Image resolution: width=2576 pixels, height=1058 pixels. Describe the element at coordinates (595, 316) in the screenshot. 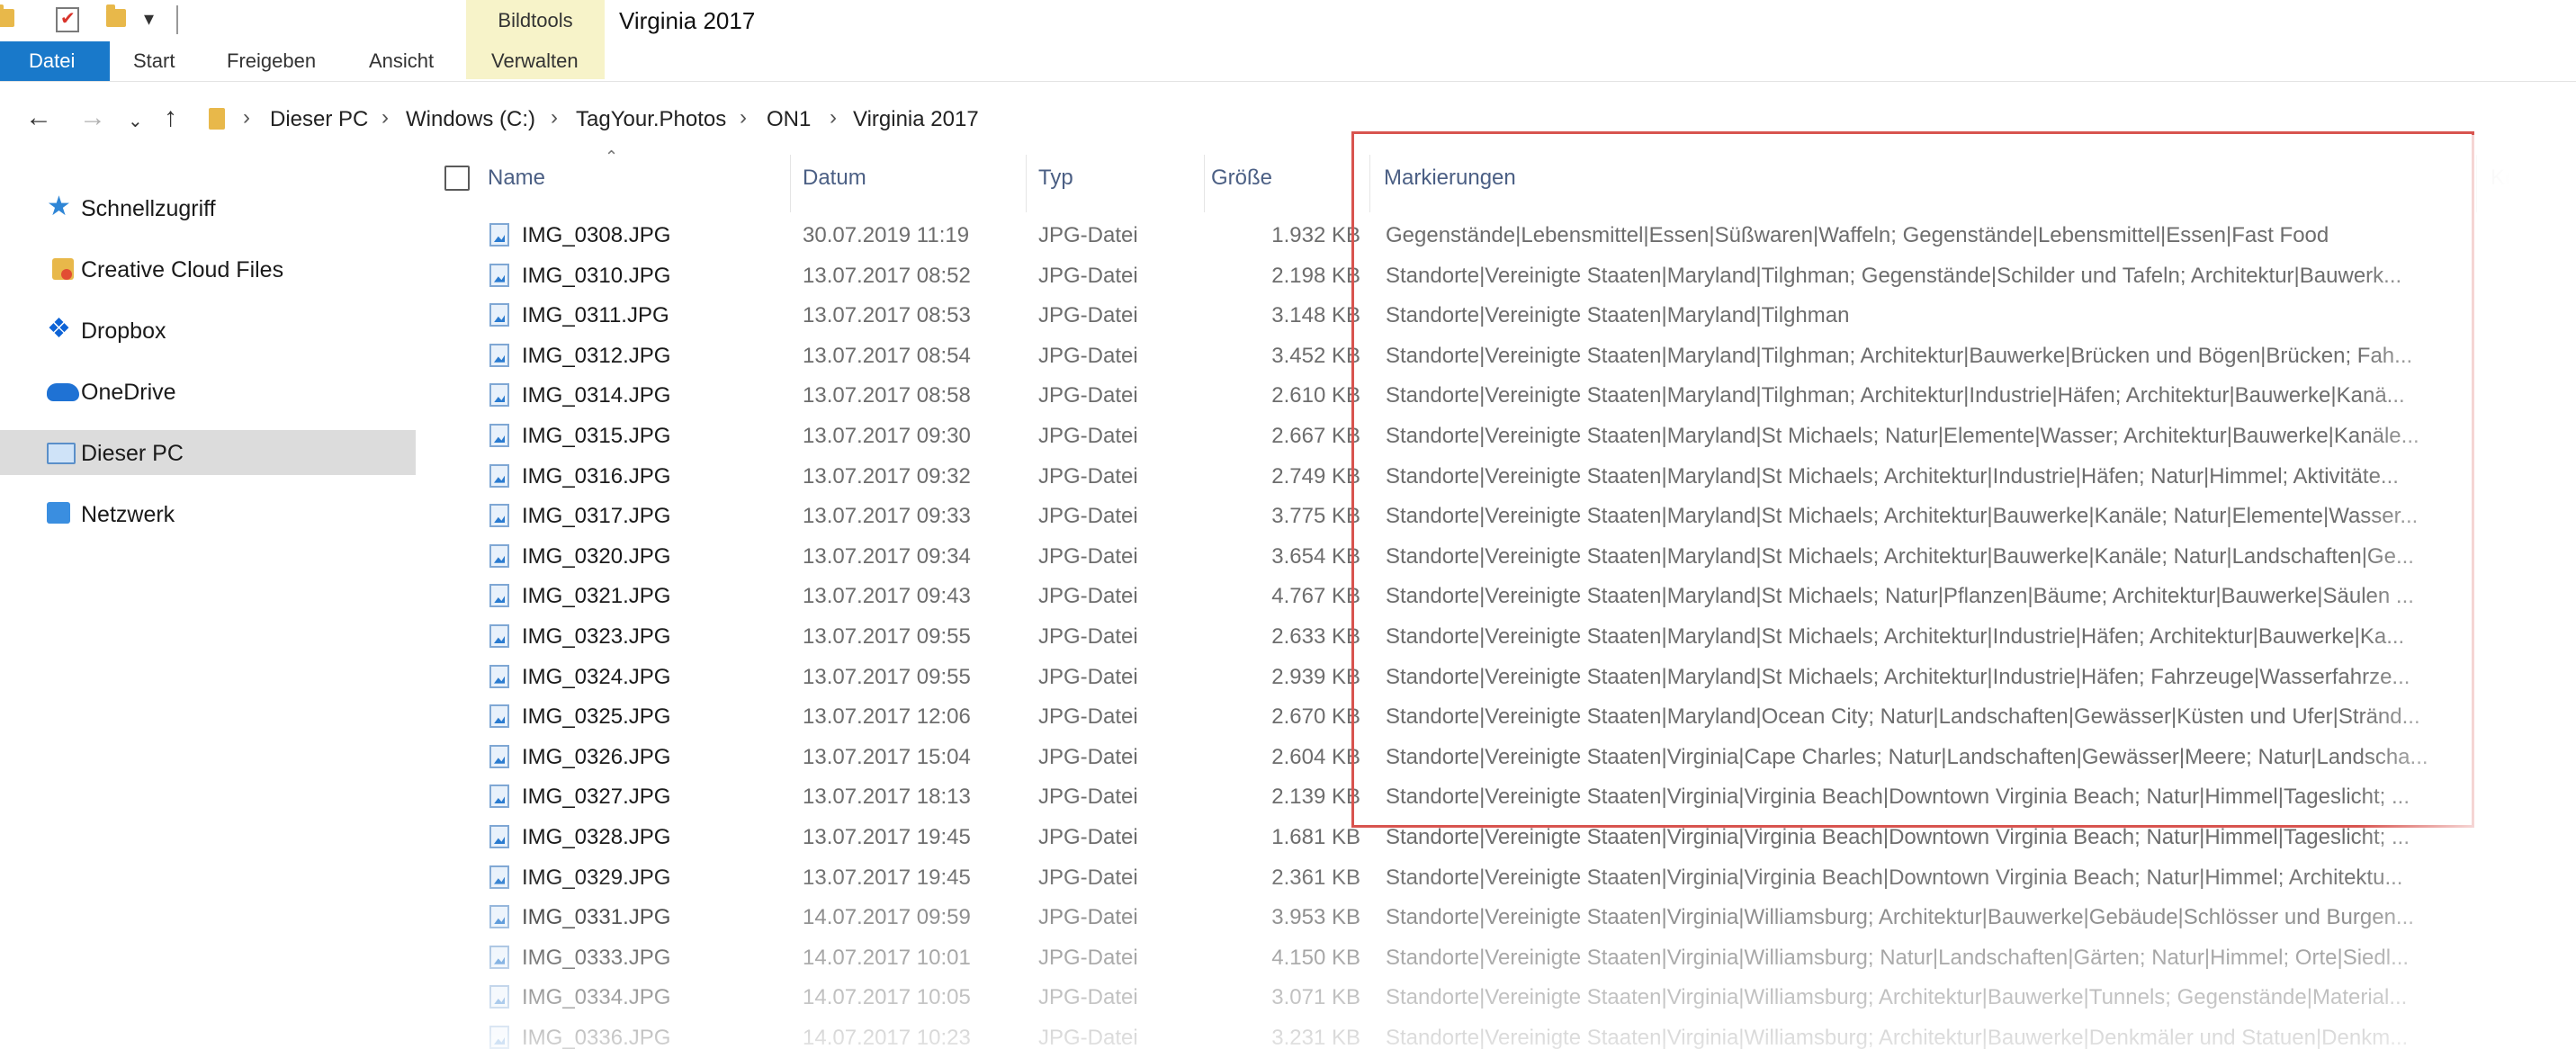

I see `file-name: IMG_0311.JPG` at that location.